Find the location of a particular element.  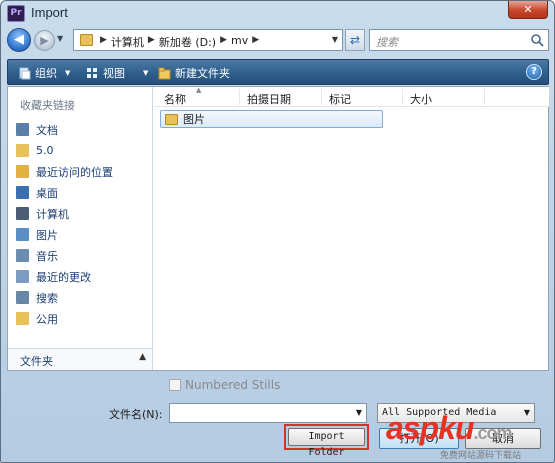

filename-field: ▼ is located at coordinates (268, 413).